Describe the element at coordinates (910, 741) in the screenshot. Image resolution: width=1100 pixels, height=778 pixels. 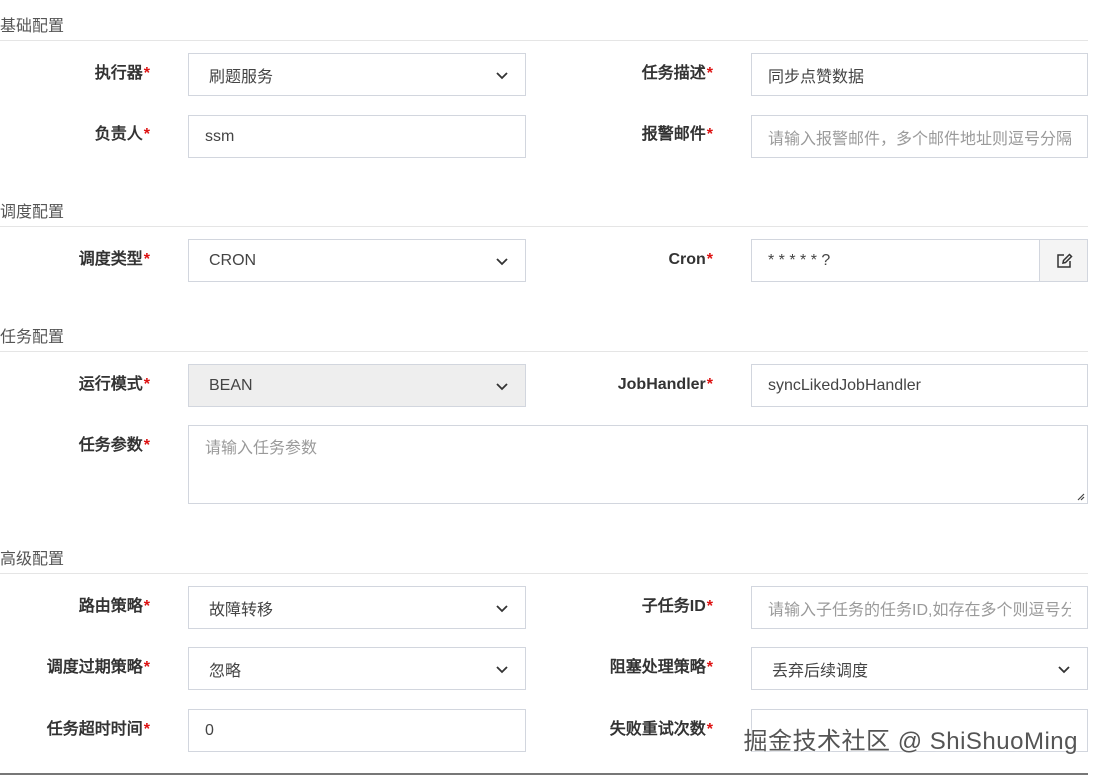
I see `watermark: 掘金技术社区 @ ShiShuoMing` at that location.